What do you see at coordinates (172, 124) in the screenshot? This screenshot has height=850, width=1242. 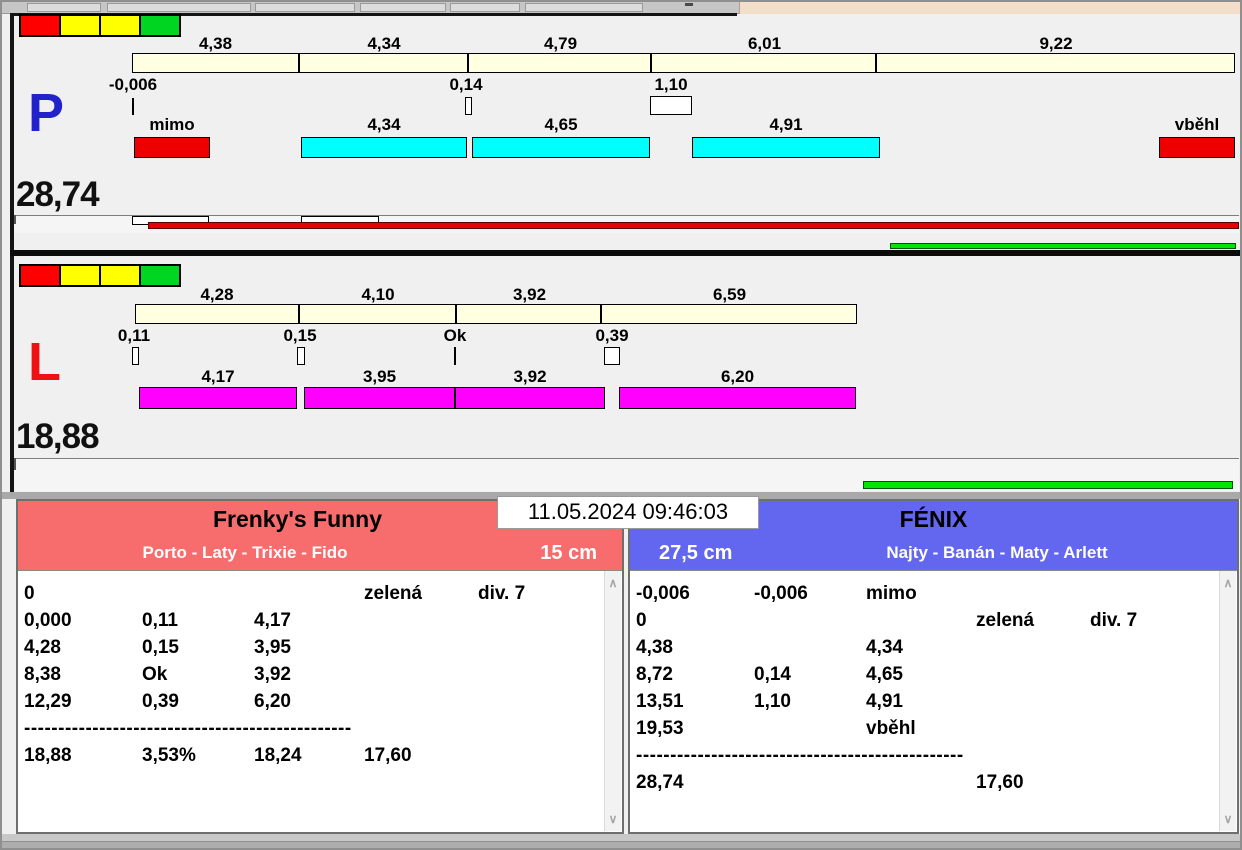 I see `p-dog-time: mimo` at bounding box center [172, 124].